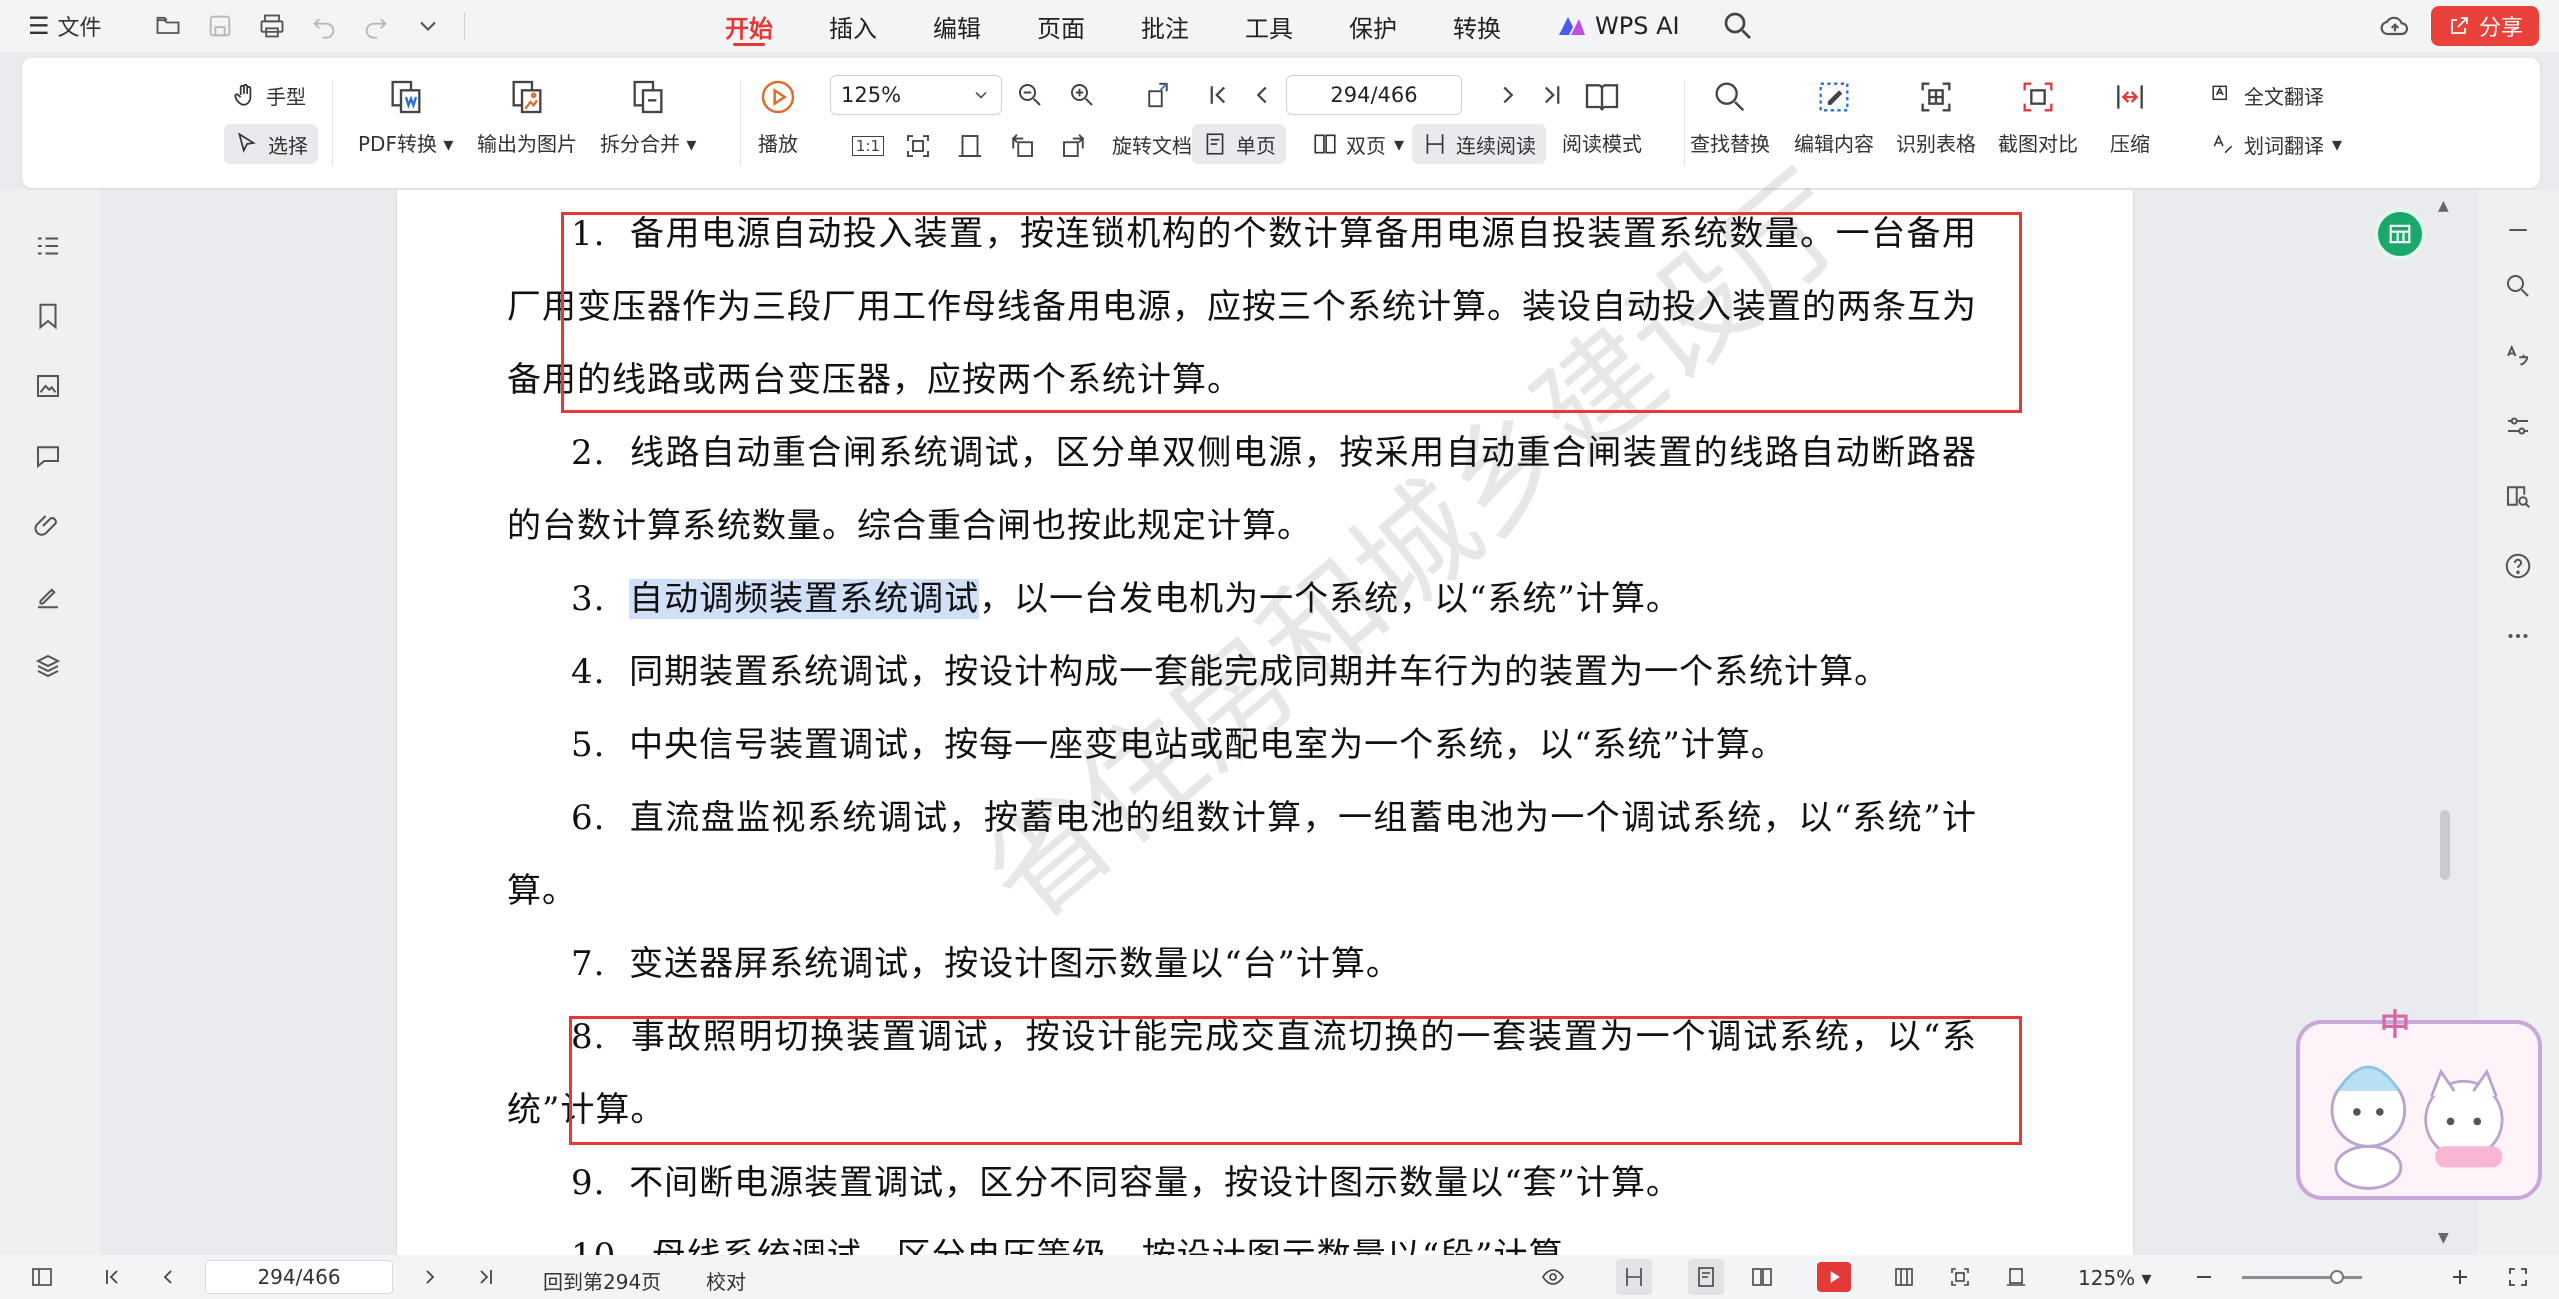  What do you see at coordinates (871, 95) in the screenshot?
I see `zoom-value: 125%` at bounding box center [871, 95].